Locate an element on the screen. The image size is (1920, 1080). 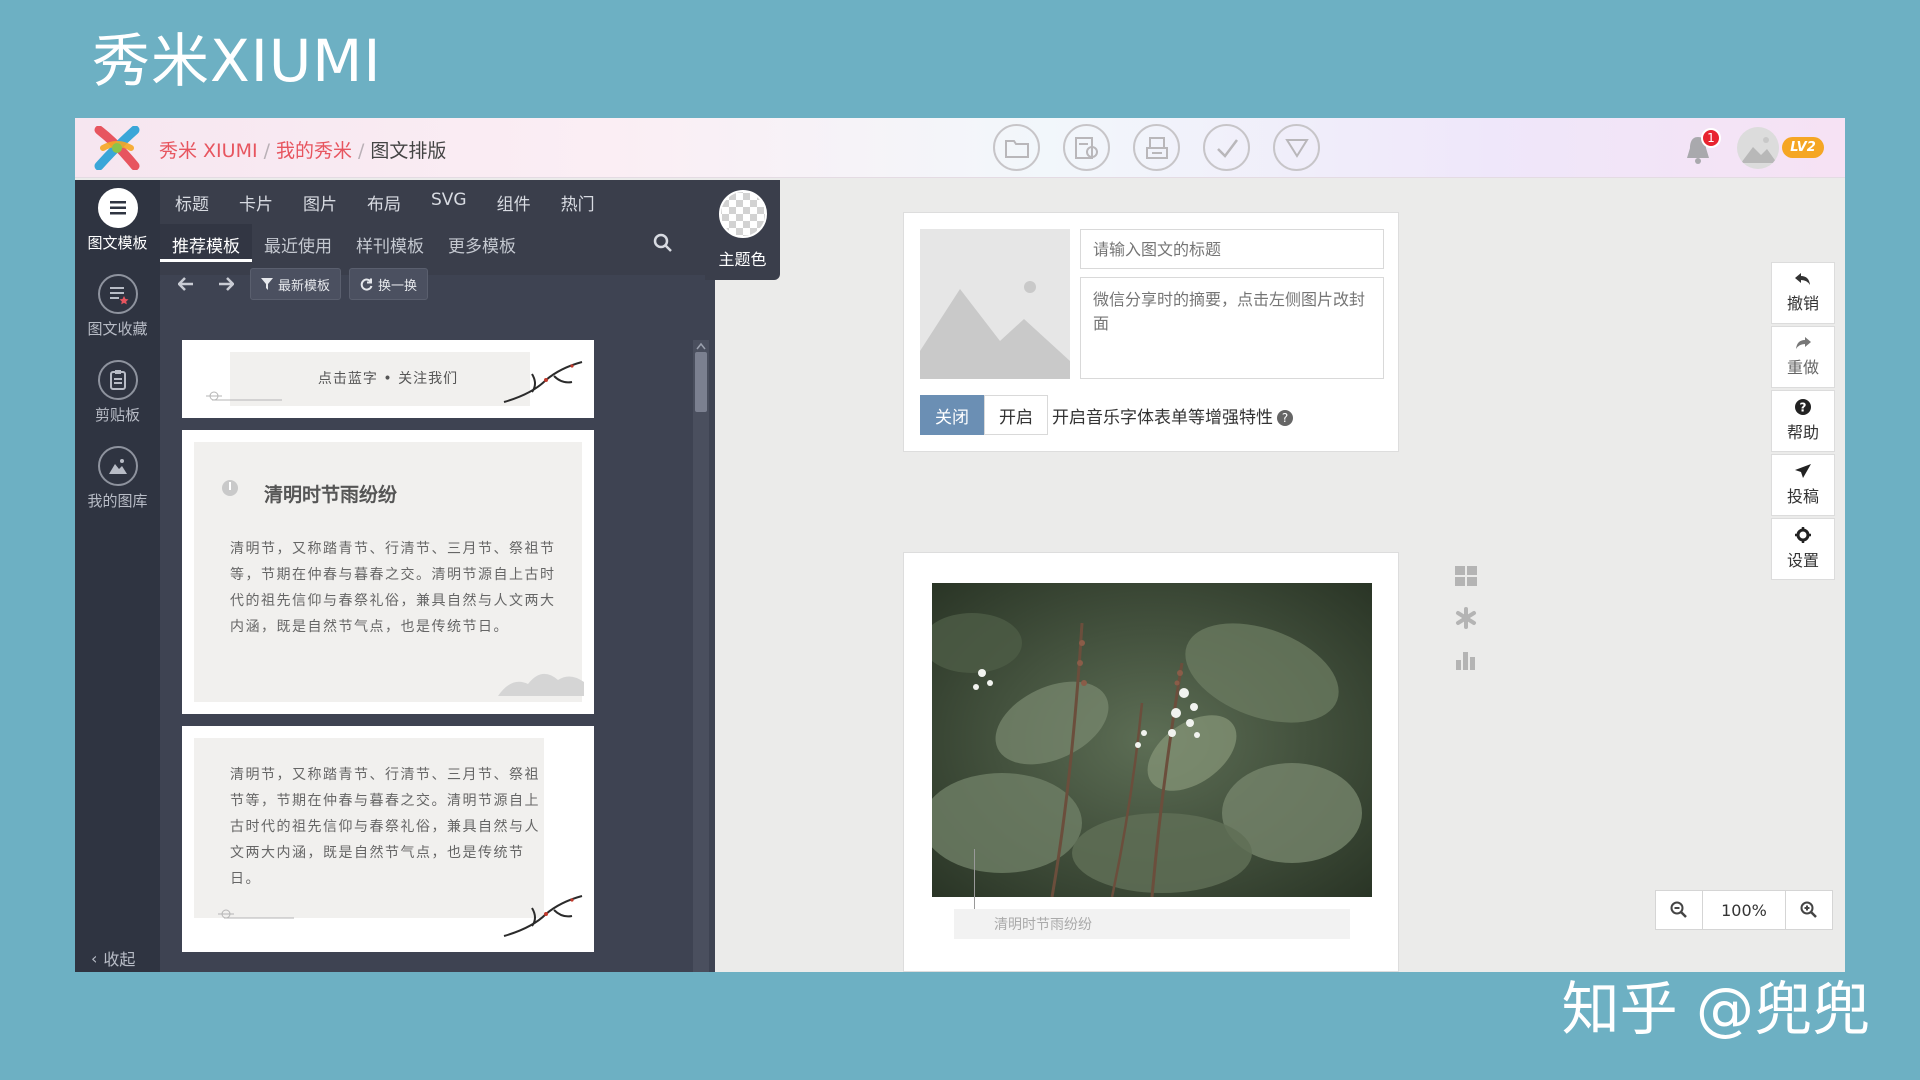
content-photo is located at coordinates (1152, 740).